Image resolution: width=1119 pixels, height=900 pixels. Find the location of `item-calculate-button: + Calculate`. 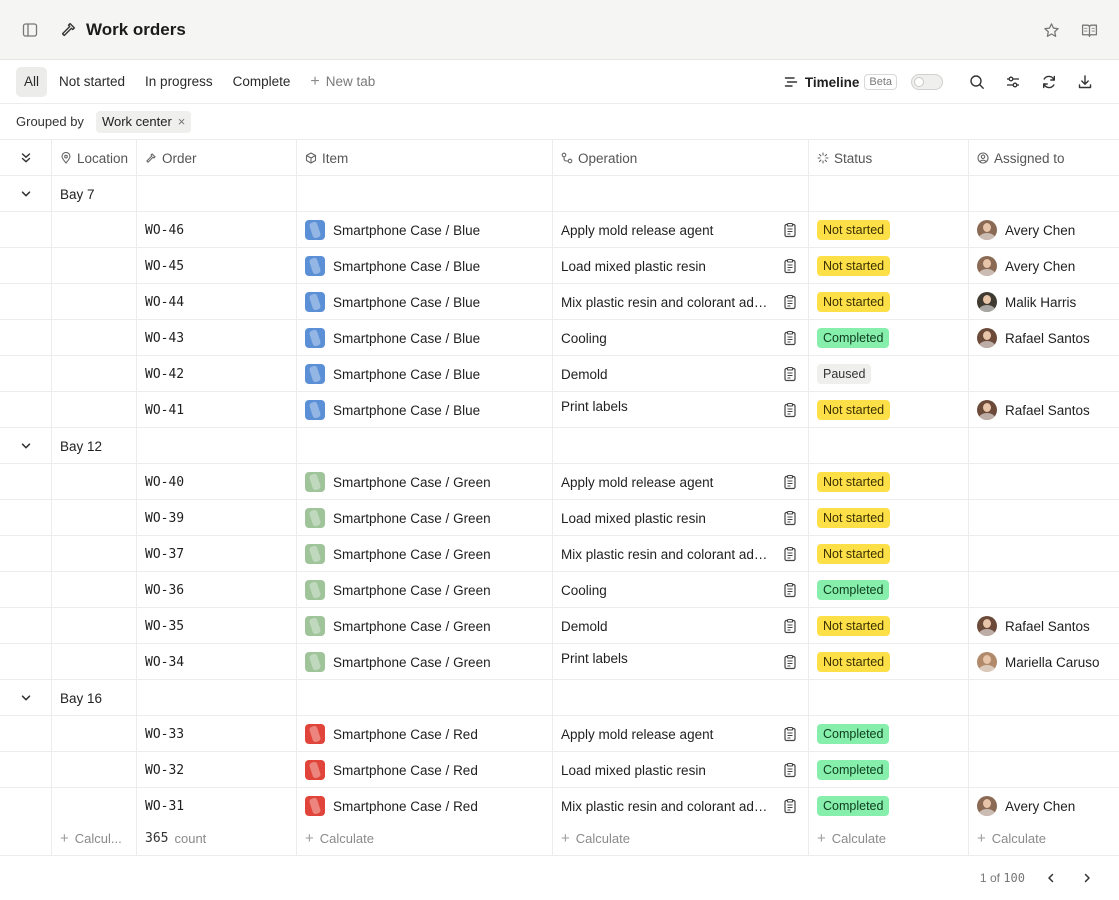

item-calculate-button: + Calculate is located at coordinates (425, 838).